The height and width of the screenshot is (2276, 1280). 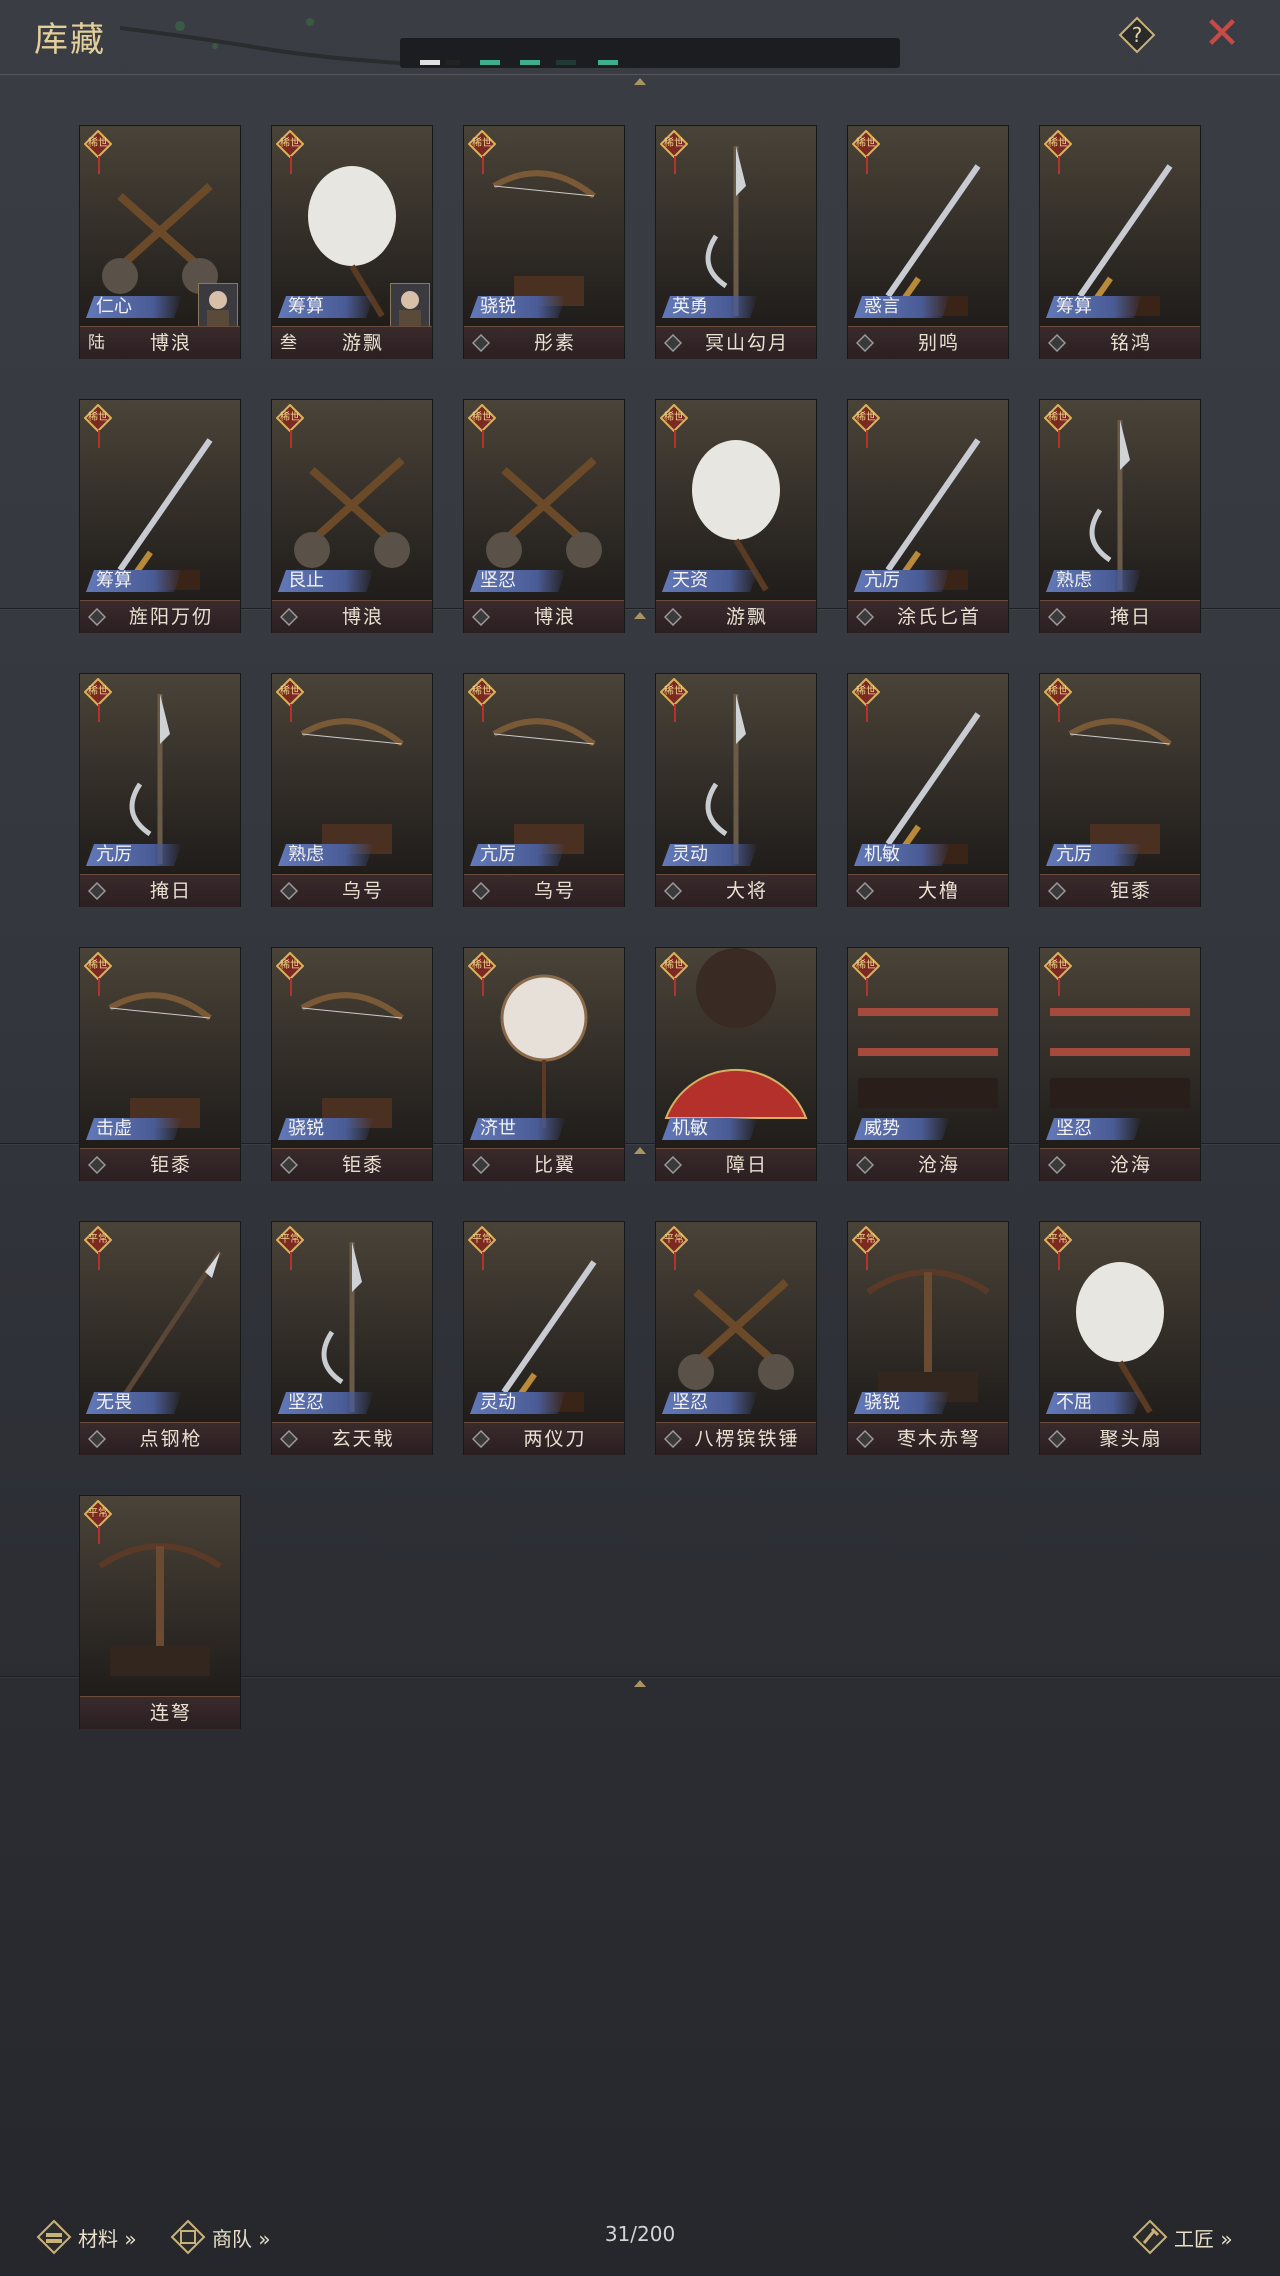 What do you see at coordinates (1094, 1403) in the screenshot?
I see `trait-tag: 不屈` at bounding box center [1094, 1403].